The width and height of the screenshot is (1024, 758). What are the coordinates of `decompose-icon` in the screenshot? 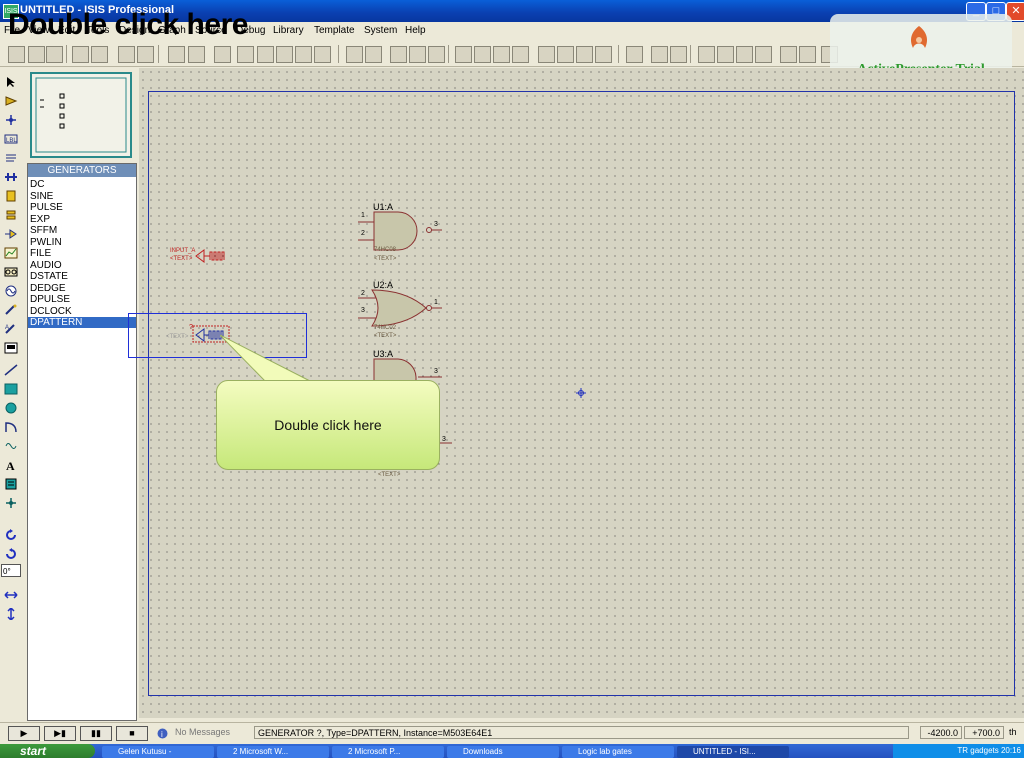 It's located at (603, 54).